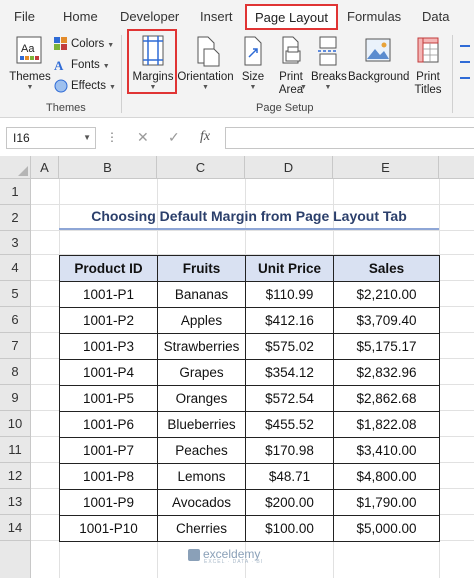 This screenshot has height=578, width=474. What do you see at coordinates (174, 137) in the screenshot?
I see `enter-check-icon: ✓` at bounding box center [174, 137].